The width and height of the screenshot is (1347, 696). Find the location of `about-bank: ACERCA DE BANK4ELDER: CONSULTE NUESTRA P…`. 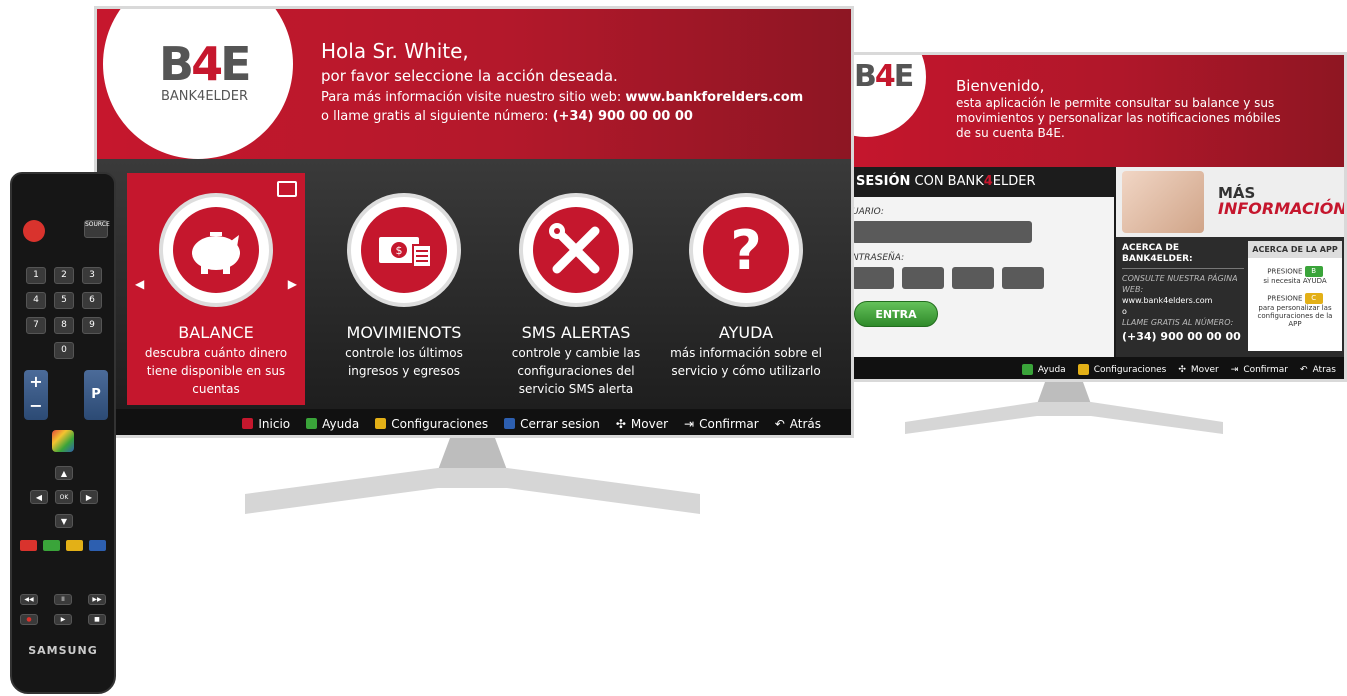

about-bank: ACERCA DE BANK4ELDER: CONSULTE NUESTRA P… is located at coordinates (1183, 292).